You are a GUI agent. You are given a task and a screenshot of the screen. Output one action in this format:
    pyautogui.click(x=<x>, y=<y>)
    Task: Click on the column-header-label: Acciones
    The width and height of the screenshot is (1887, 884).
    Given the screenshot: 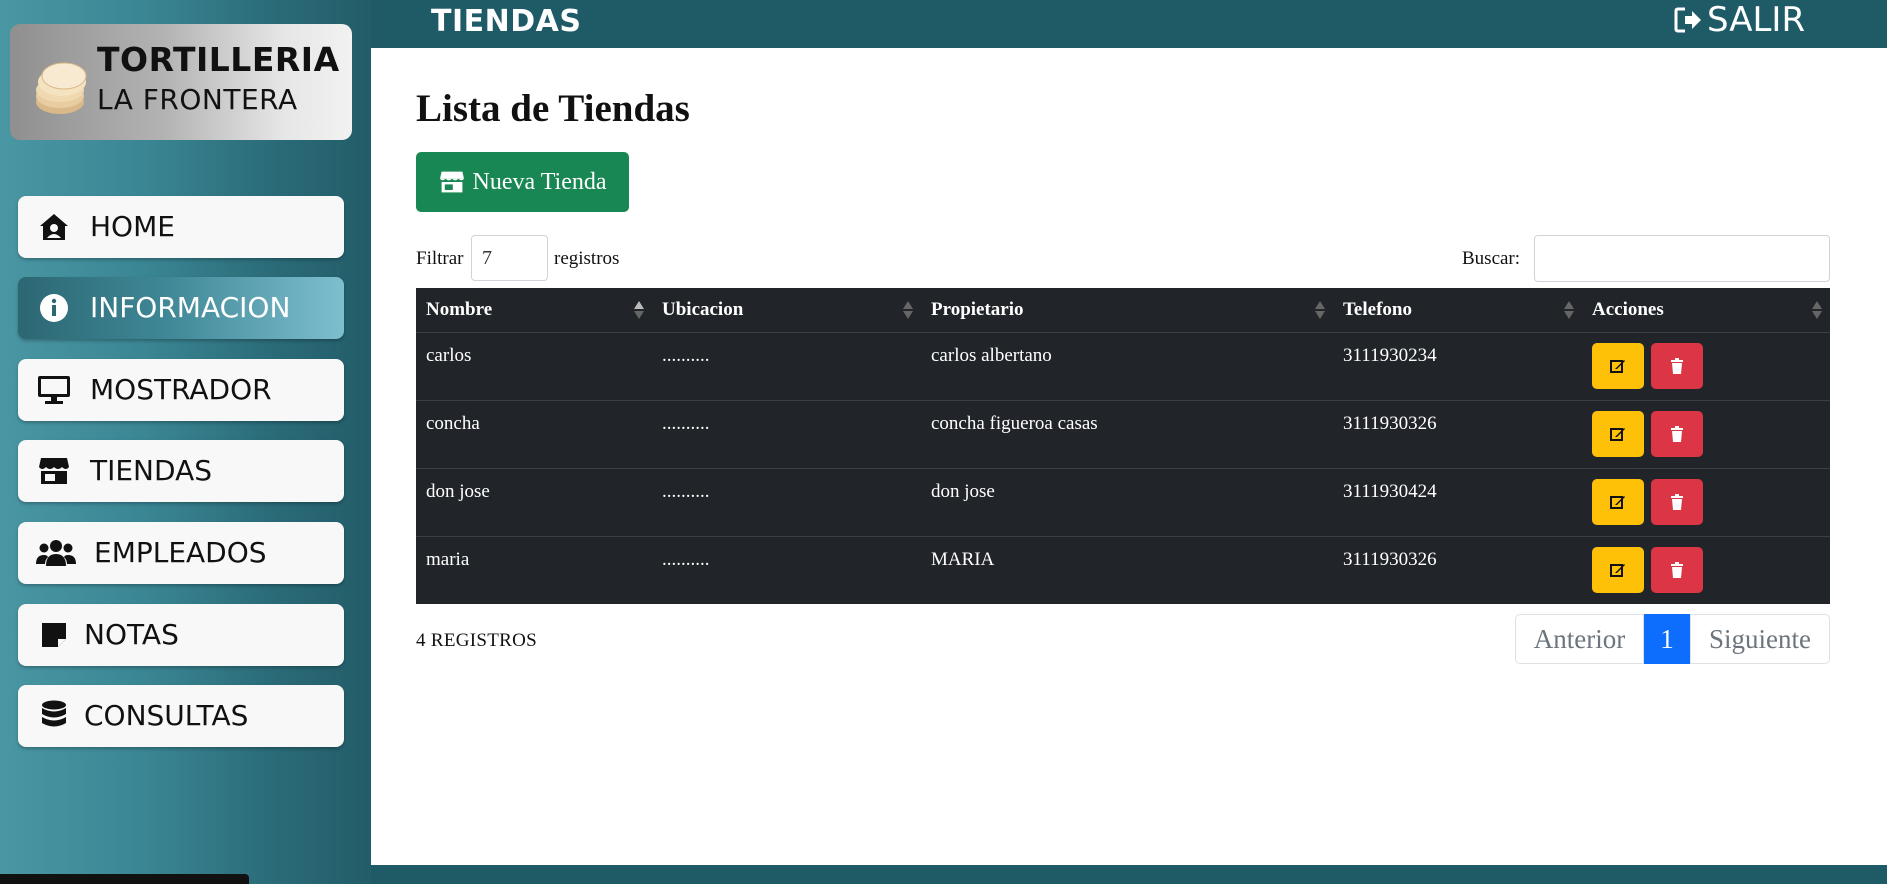 What is the action you would take?
    pyautogui.click(x=1628, y=309)
    